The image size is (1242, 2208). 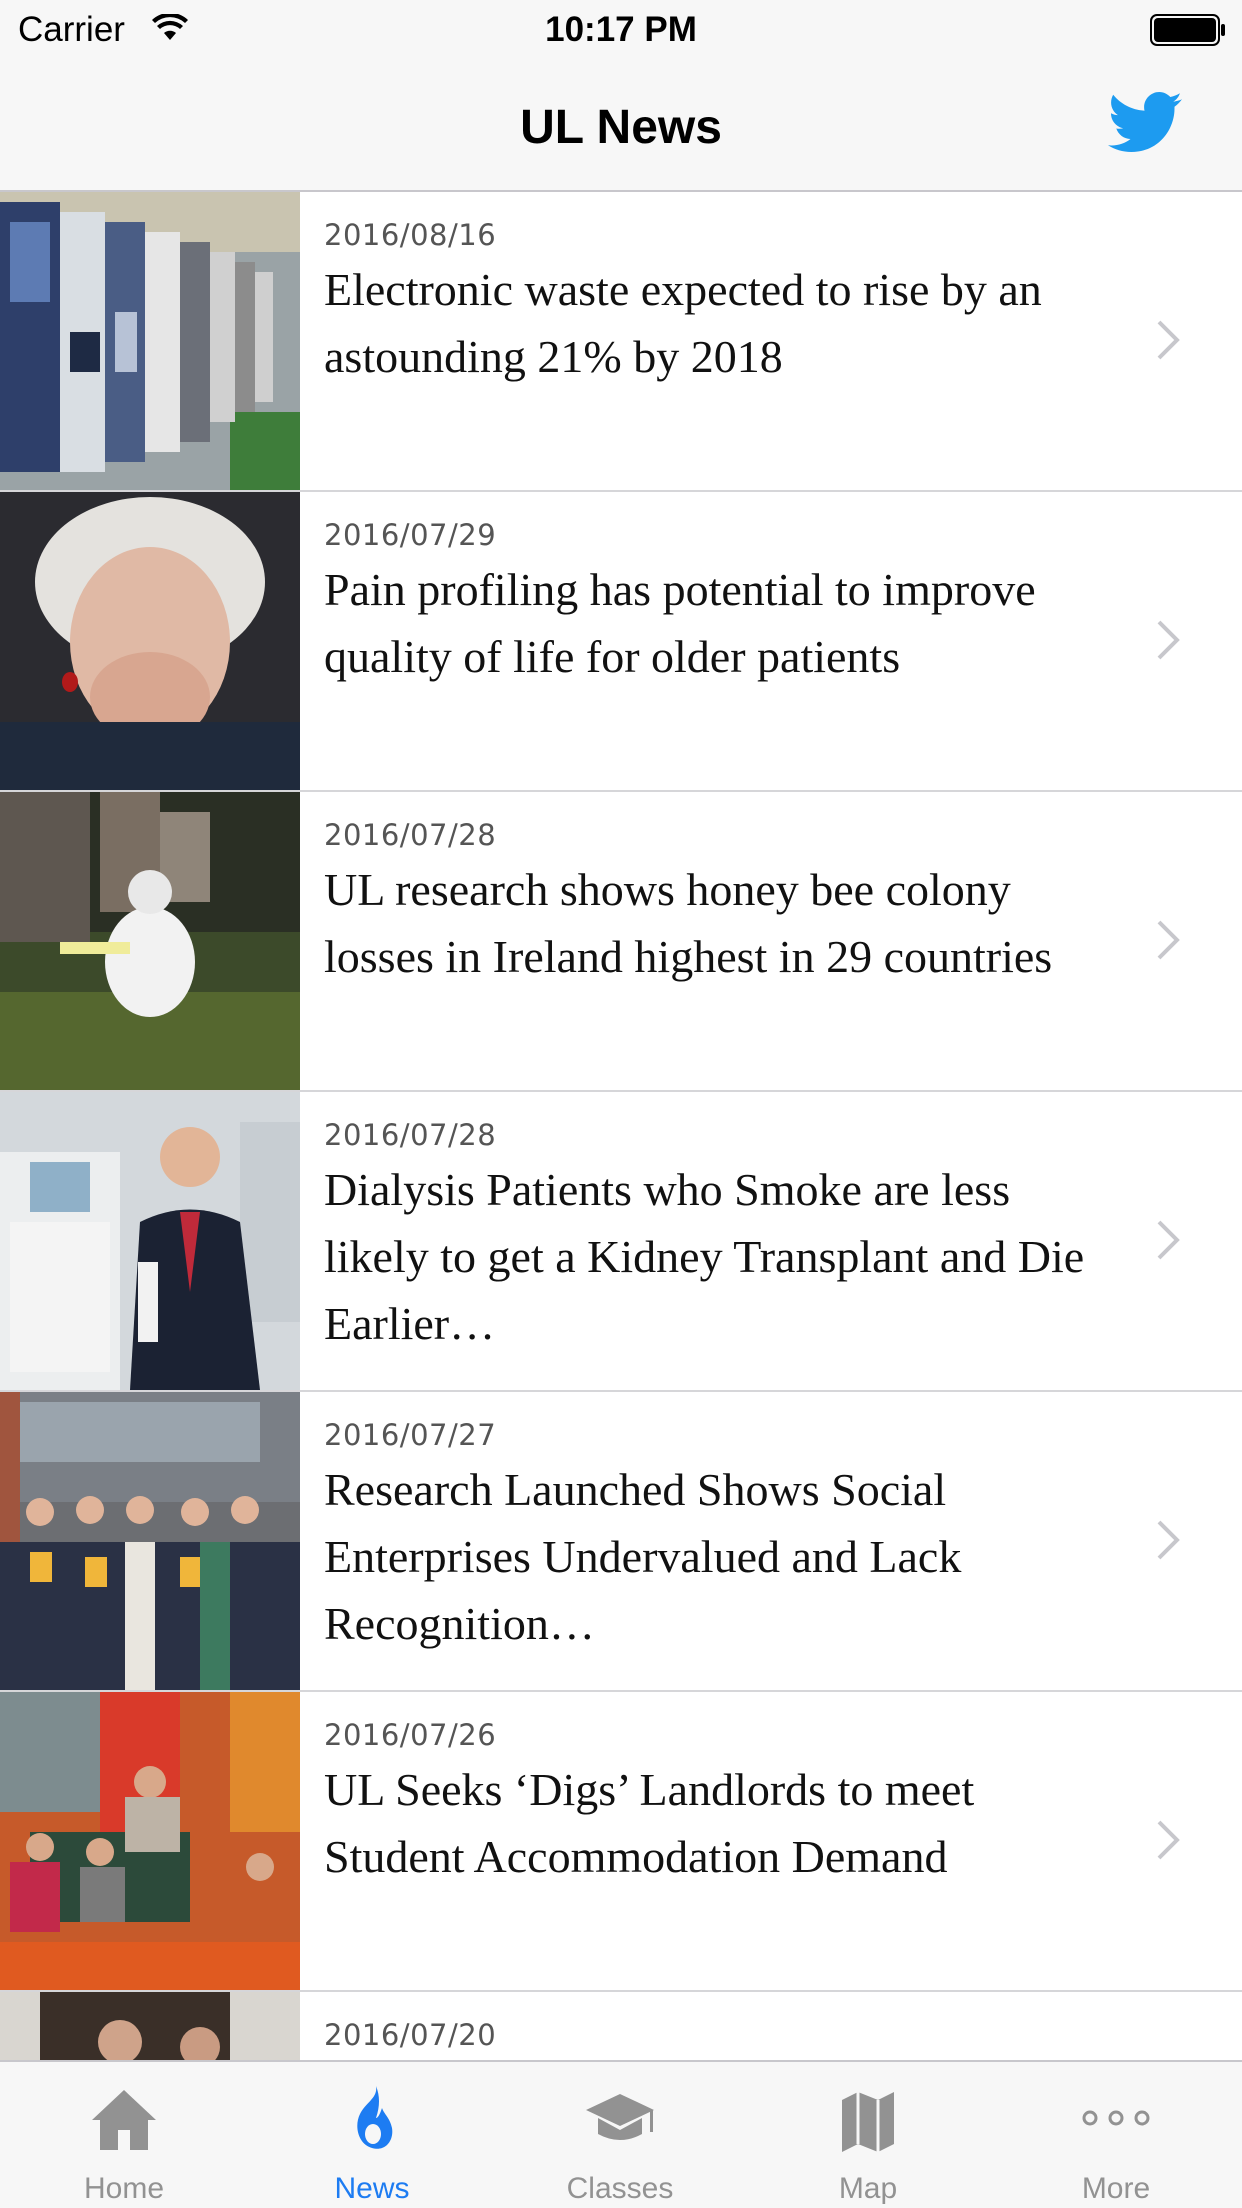 What do you see at coordinates (410, 2035) in the screenshot?
I see `news-date: 2016/07/20` at bounding box center [410, 2035].